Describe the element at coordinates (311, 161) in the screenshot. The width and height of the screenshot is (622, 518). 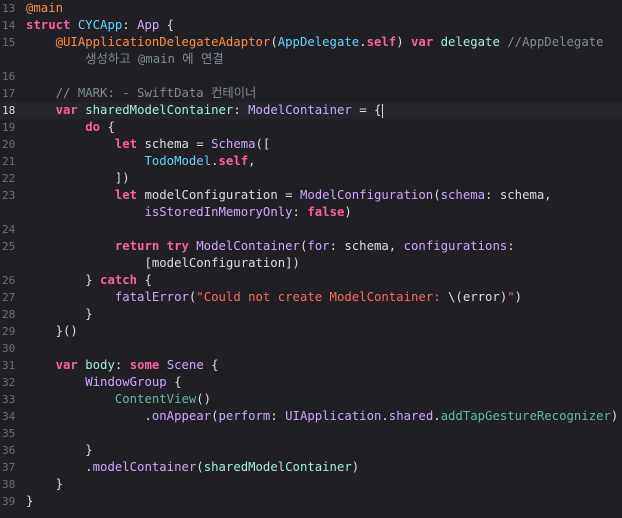
I see `code-line: 21 TodoModel.self,` at that location.